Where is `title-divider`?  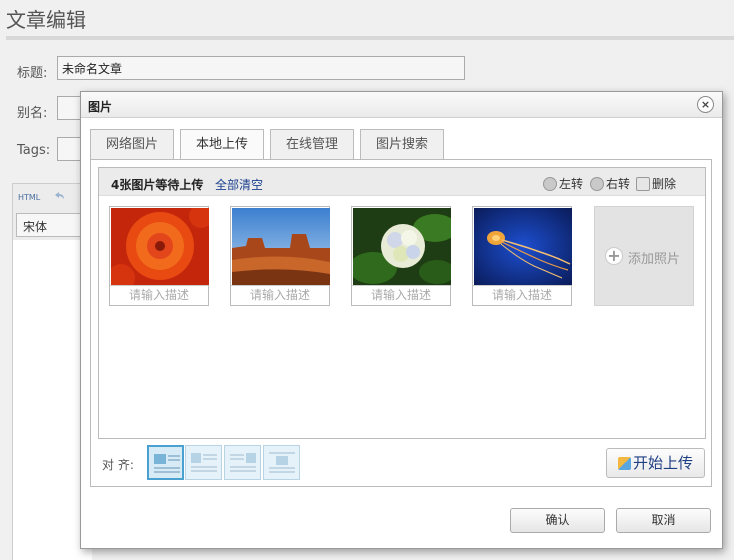 title-divider is located at coordinates (370, 38).